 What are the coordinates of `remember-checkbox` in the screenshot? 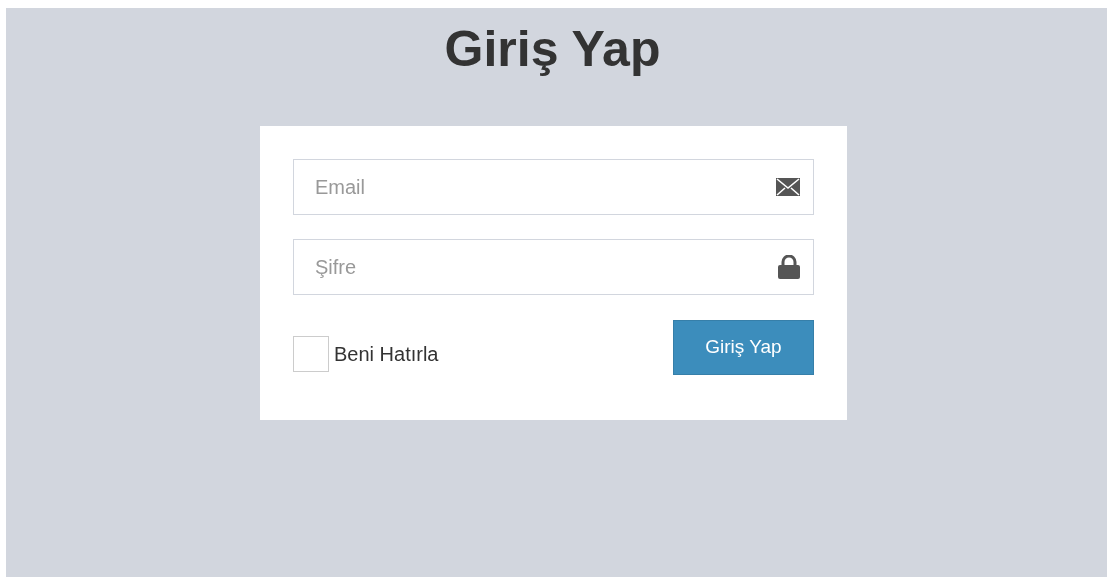 It's located at (311, 354).